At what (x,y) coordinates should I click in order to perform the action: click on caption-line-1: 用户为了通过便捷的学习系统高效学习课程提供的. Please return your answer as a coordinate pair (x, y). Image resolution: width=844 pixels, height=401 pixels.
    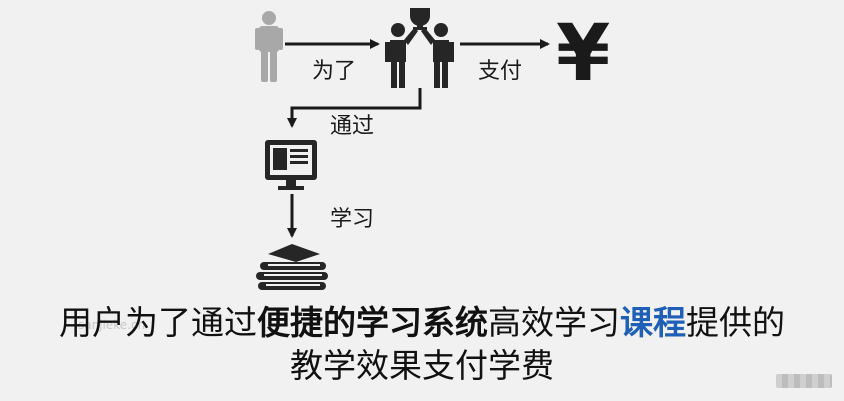
    Looking at the image, I should click on (422, 323).